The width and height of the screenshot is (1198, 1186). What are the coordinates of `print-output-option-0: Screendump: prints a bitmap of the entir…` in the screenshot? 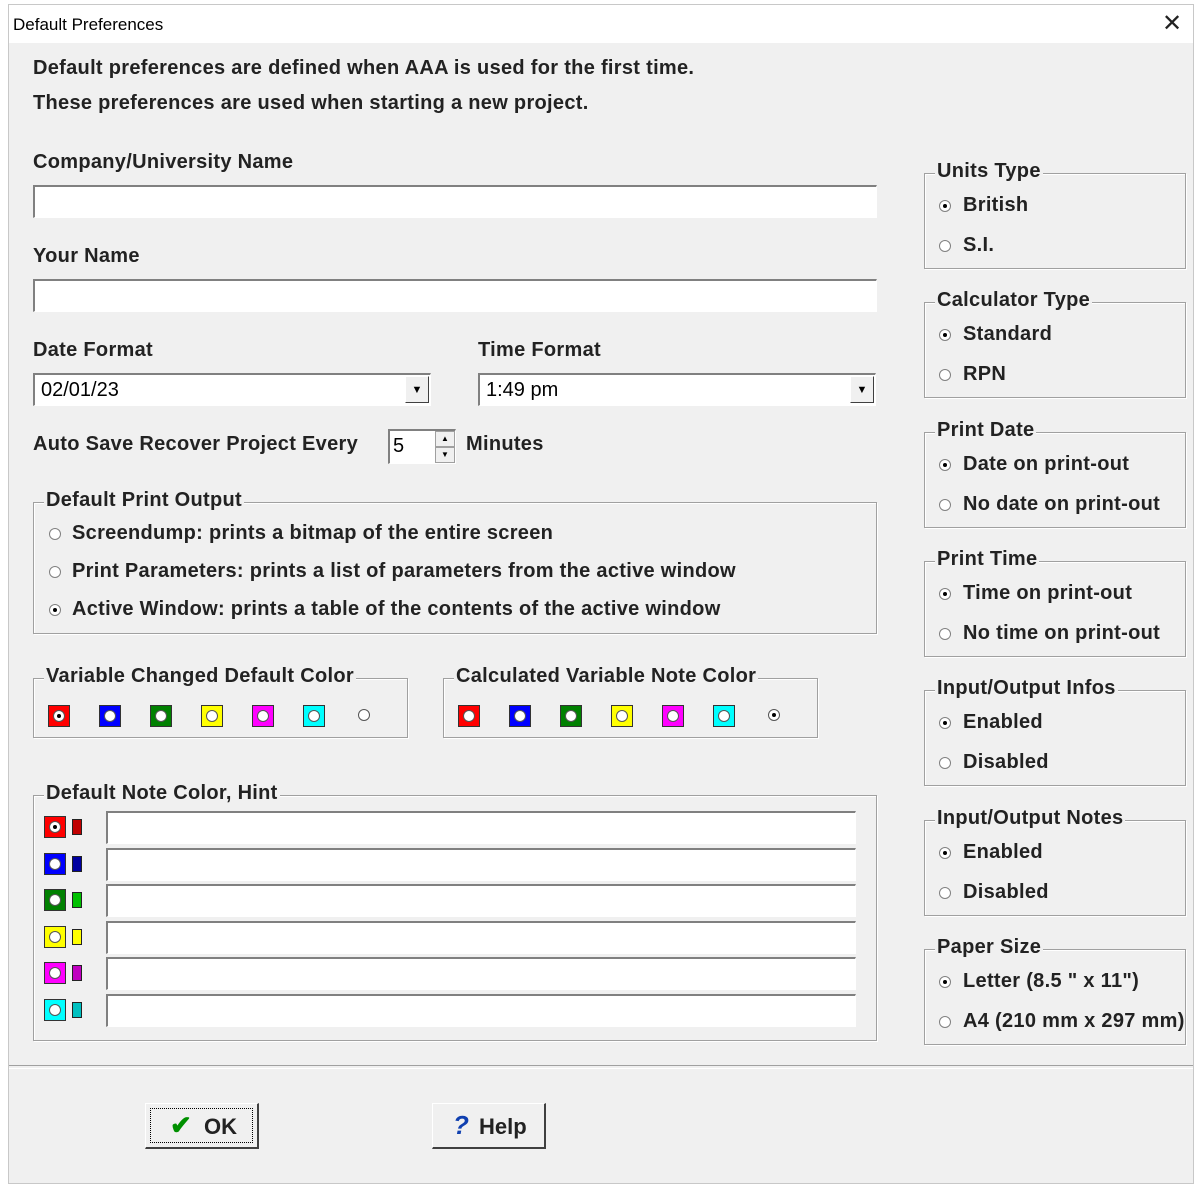 It's located at (312, 533).